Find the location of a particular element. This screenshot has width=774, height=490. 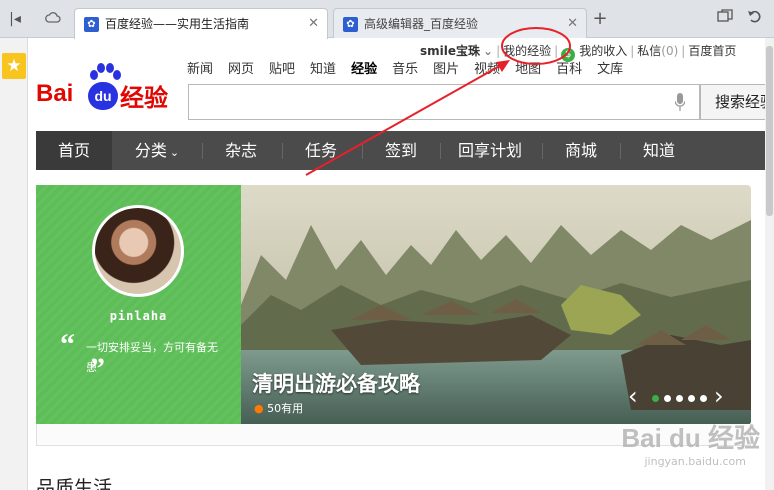

watermark-url: jingyan.baidu.com is located at coordinates (695, 461).